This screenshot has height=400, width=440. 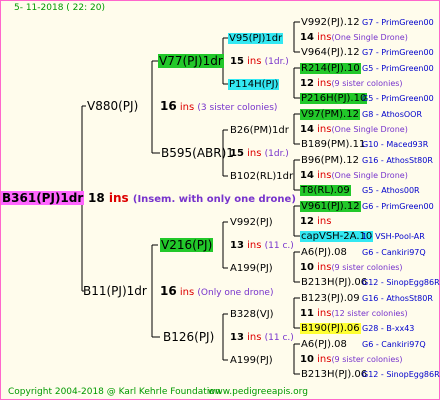 I want to click on gen4-top-info-7: G16 - AthosSt80R, so click(x=397, y=298).